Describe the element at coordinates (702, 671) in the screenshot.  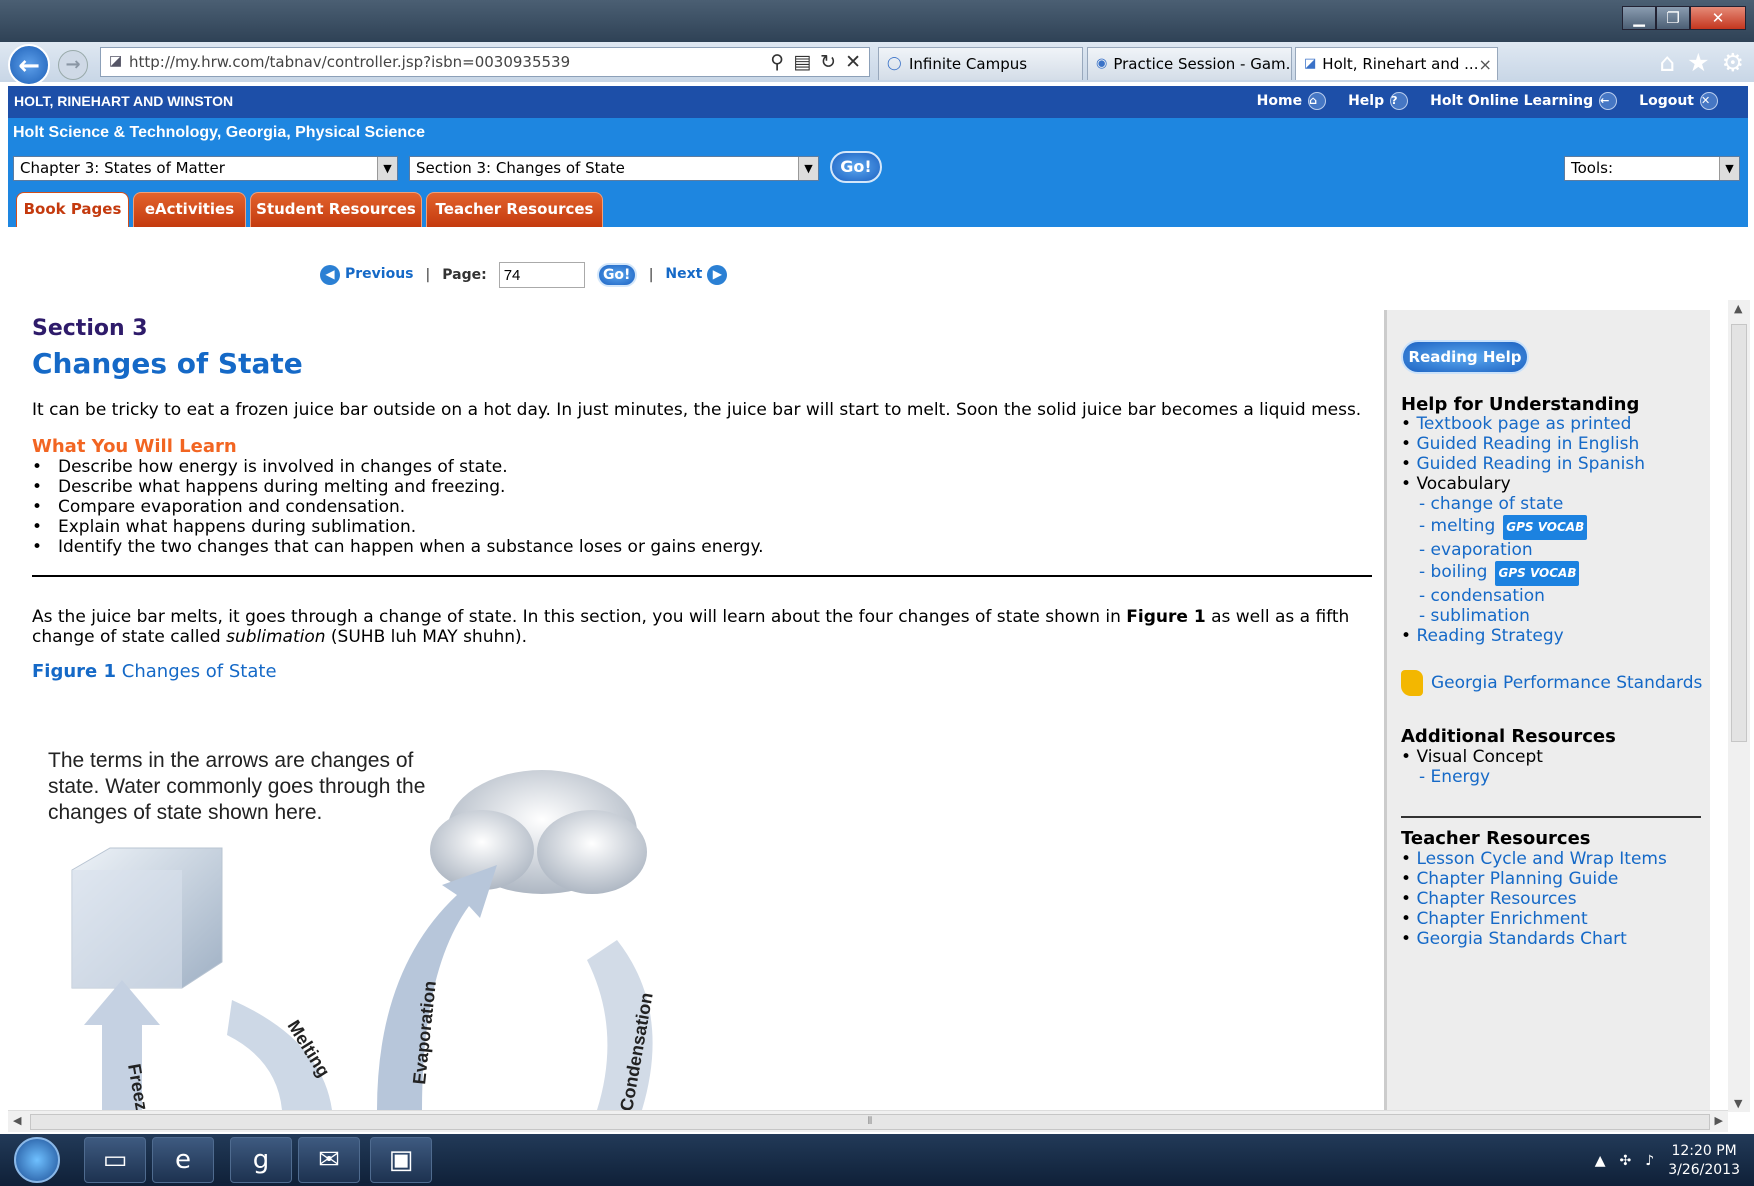
I see `figure-caption: Figure 1 Changes of State` at that location.